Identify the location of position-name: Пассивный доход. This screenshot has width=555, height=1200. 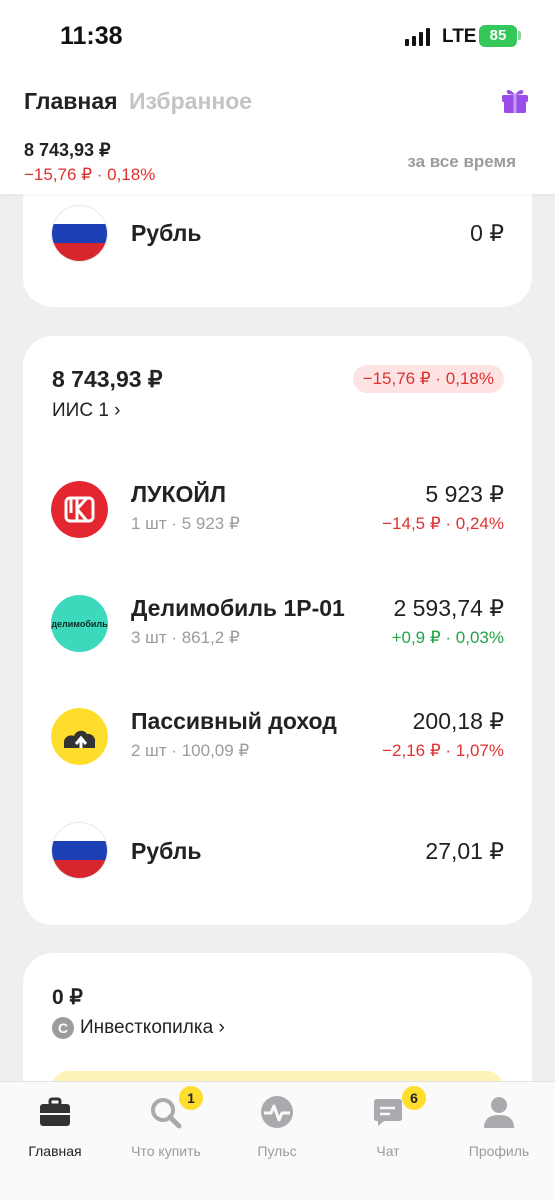
(234, 721).